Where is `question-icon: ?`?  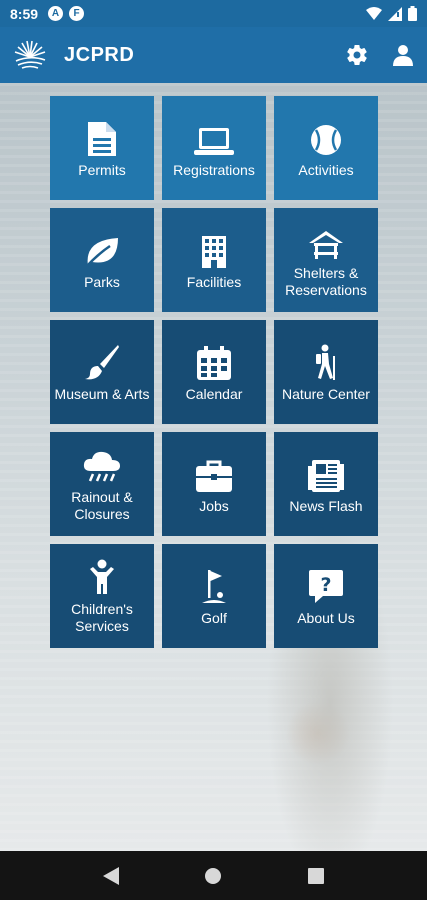 question-icon: ? is located at coordinates (326, 586).